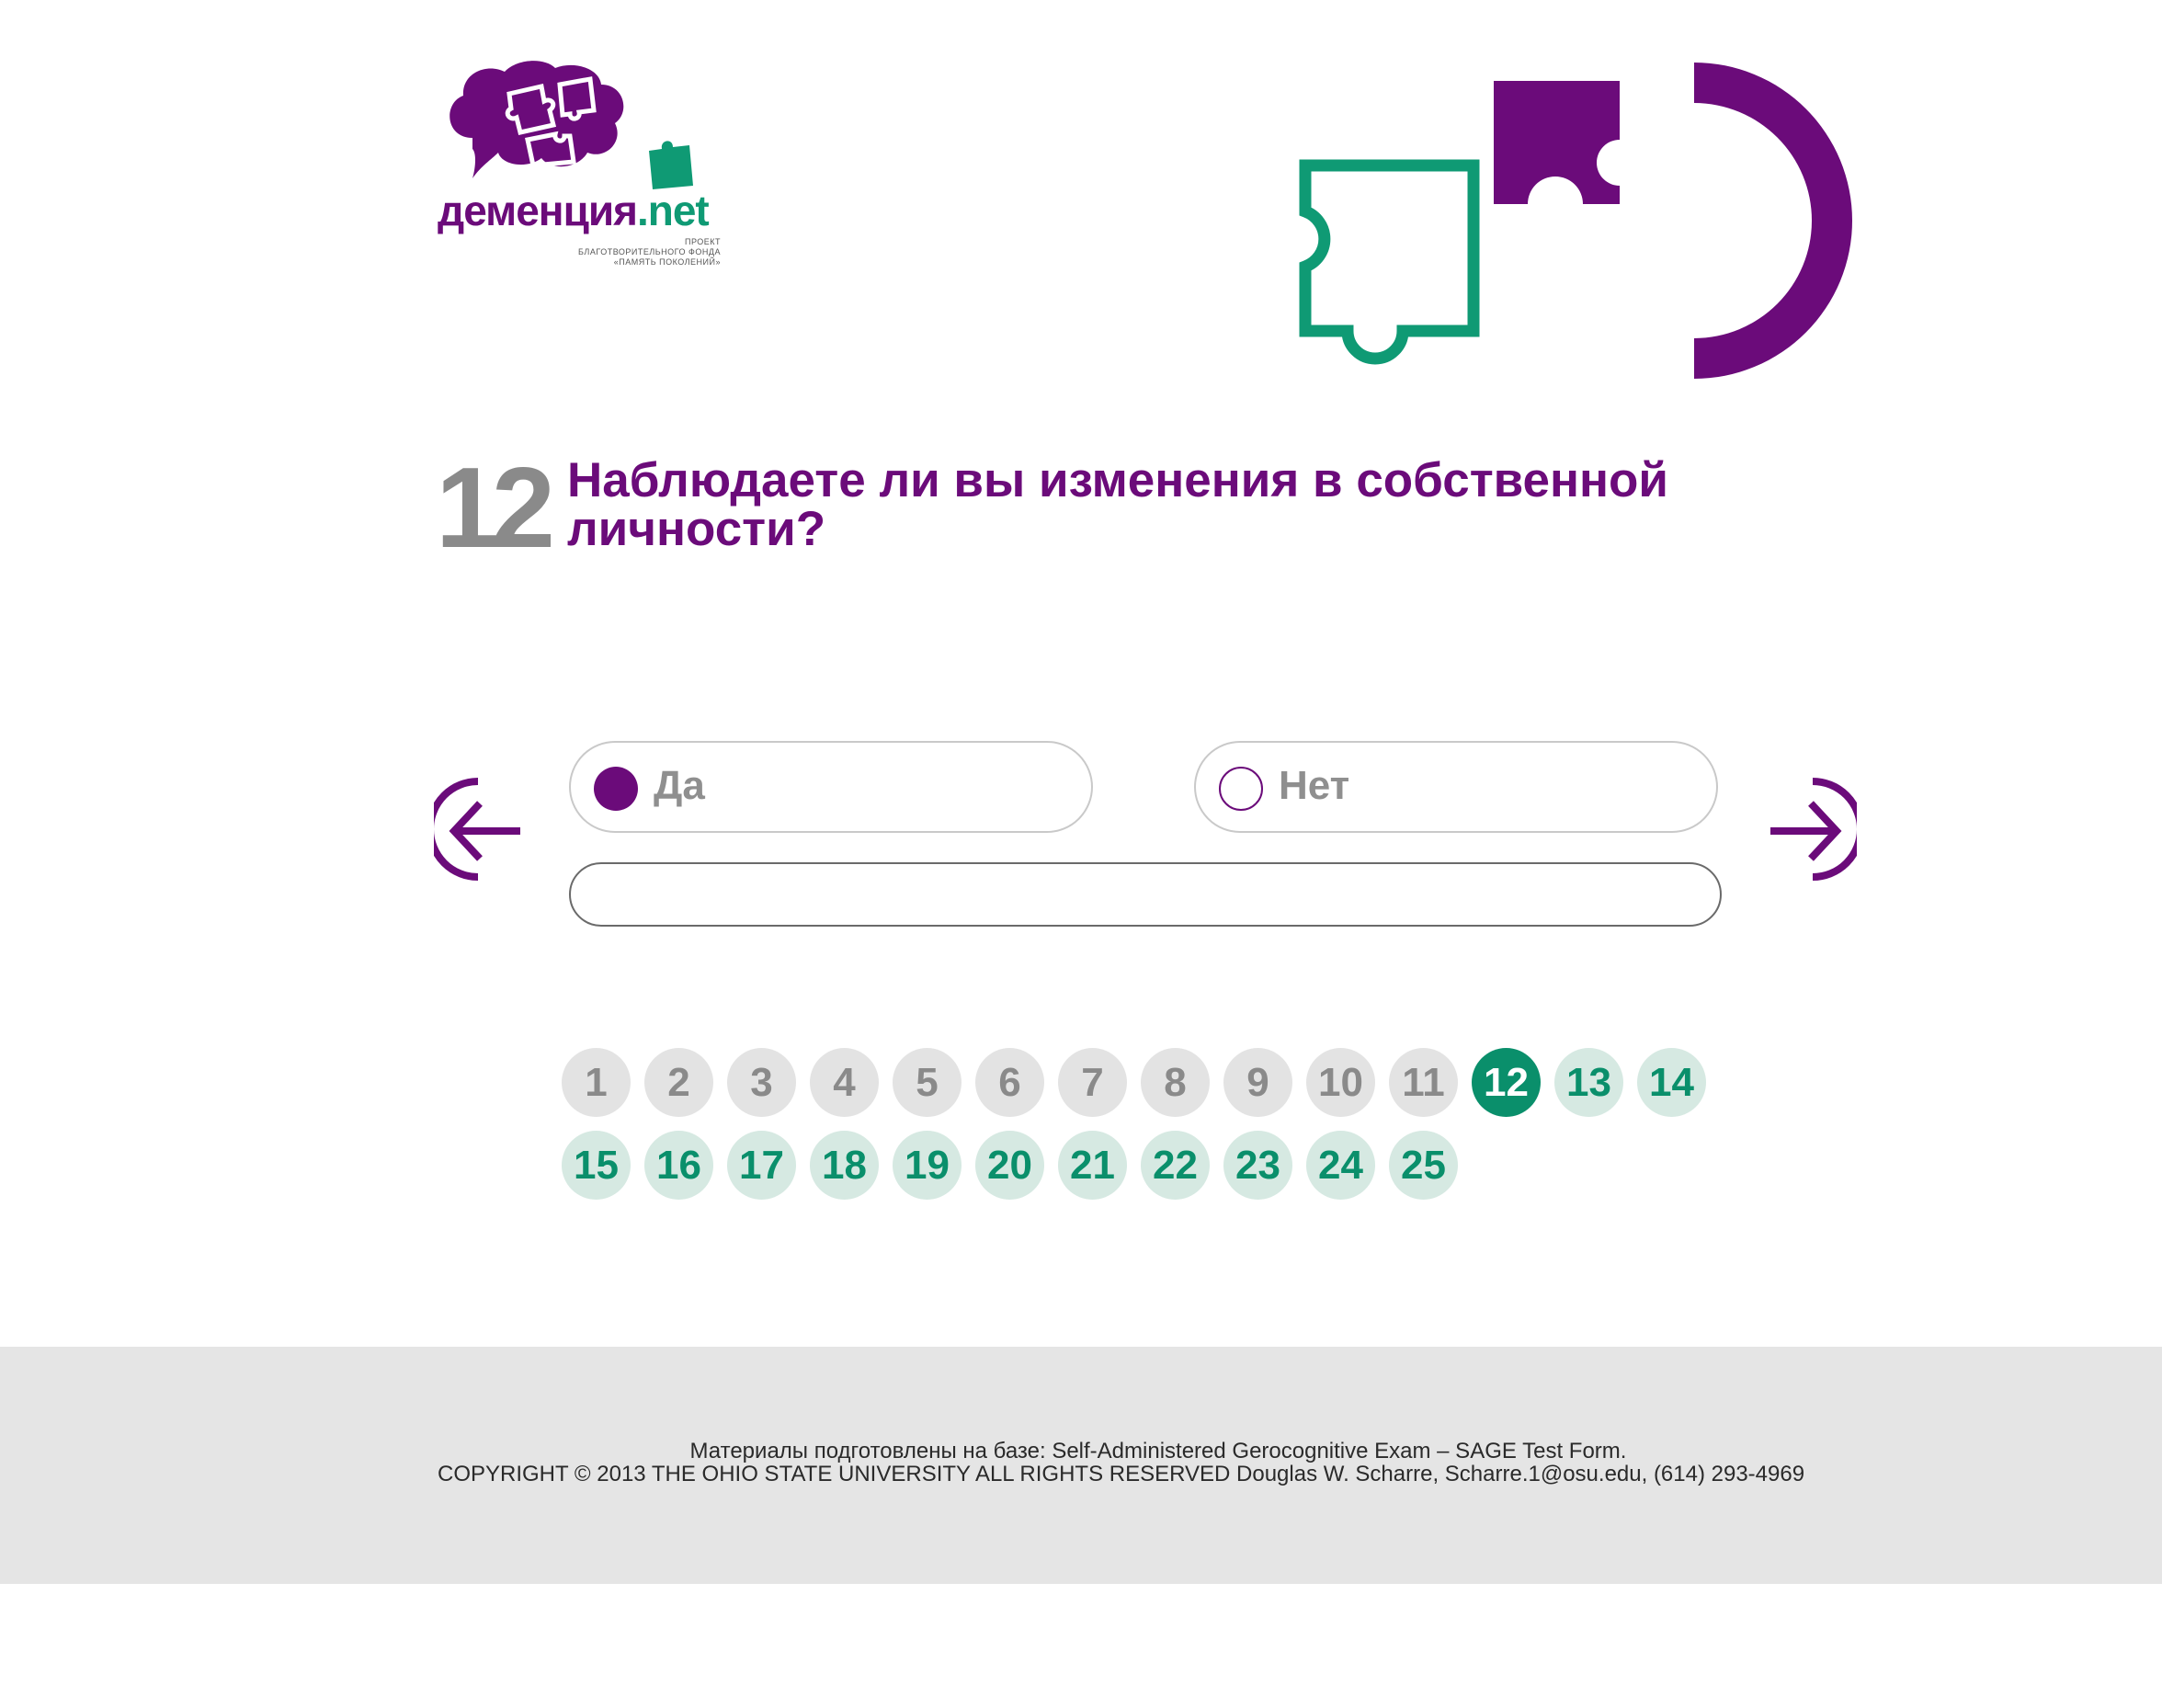  What do you see at coordinates (1424, 1082) in the screenshot?
I see `page-button-11: 11` at bounding box center [1424, 1082].